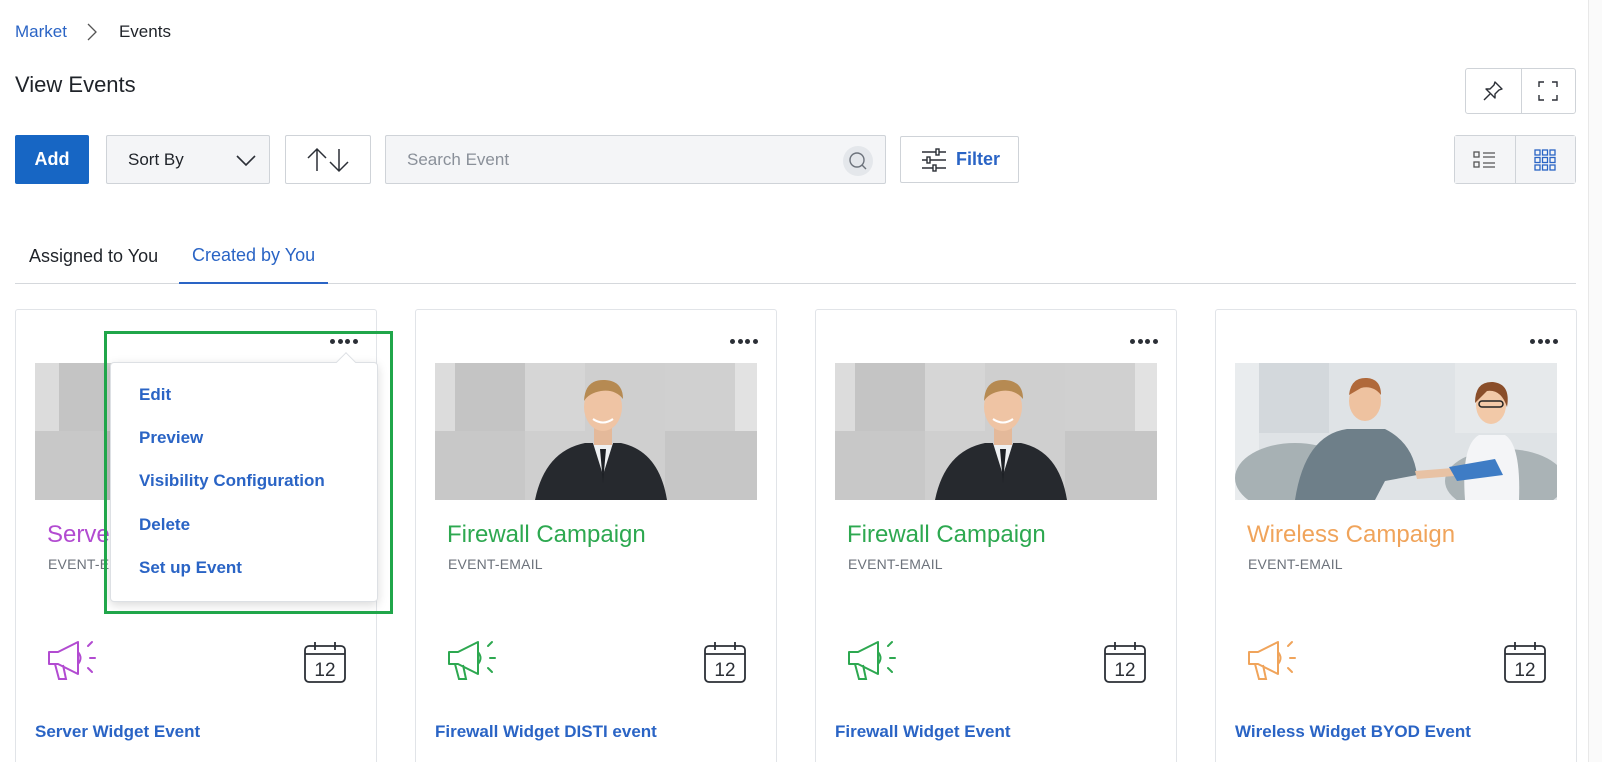  I want to click on sliders-icon, so click(934, 159).